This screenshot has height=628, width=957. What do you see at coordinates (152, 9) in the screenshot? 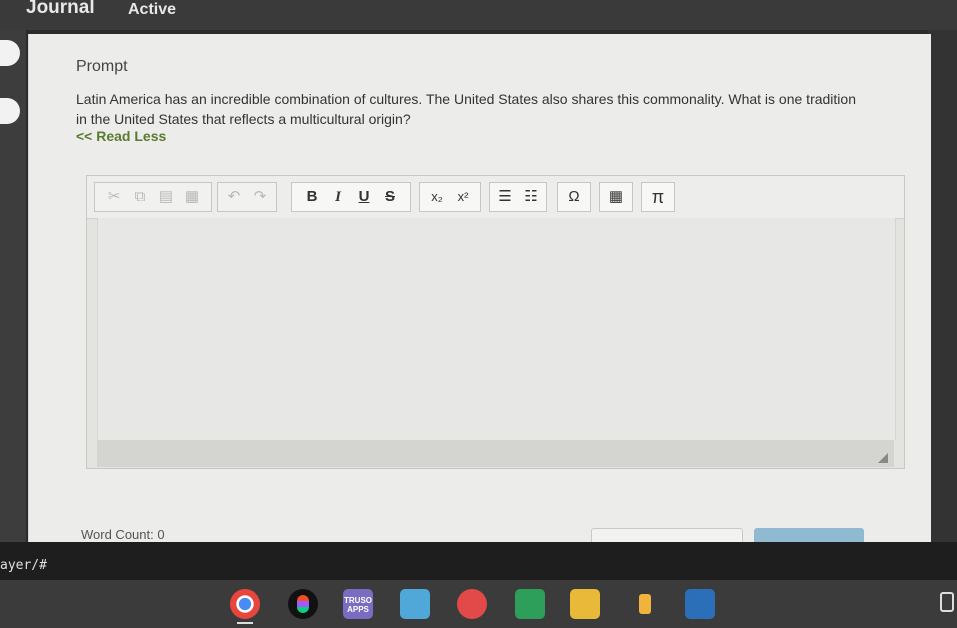
I see `status-label: Active` at bounding box center [152, 9].